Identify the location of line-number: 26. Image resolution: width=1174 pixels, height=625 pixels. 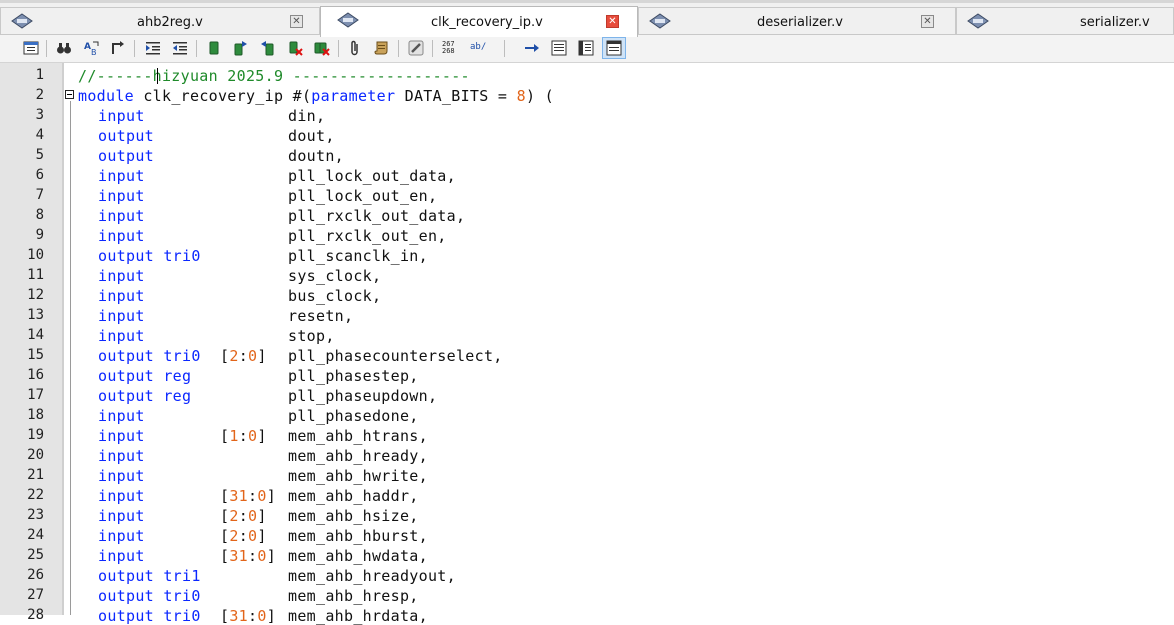
(35, 575).